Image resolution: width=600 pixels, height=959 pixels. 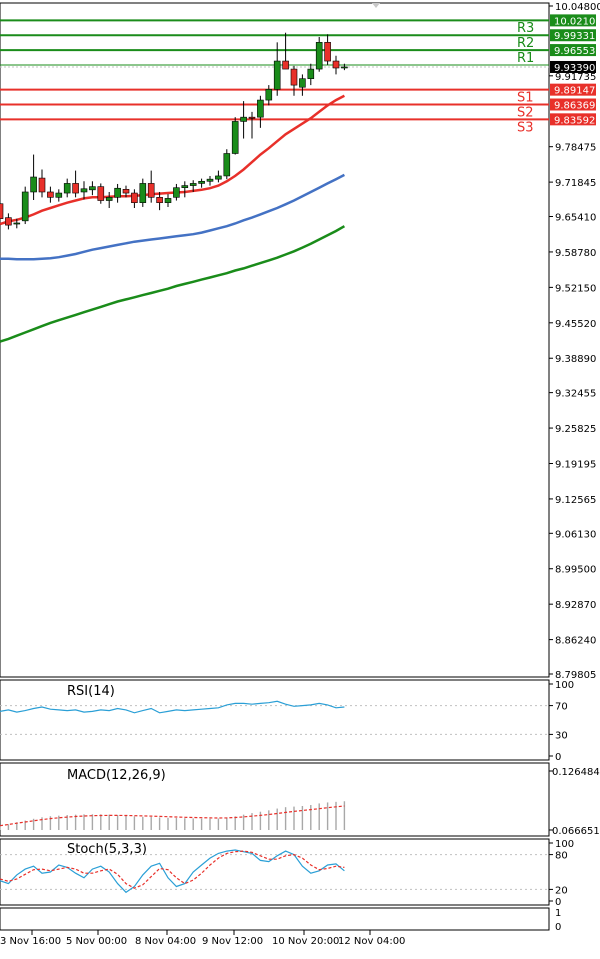 What do you see at coordinates (116, 775) in the screenshot?
I see `macd-title: MACD(12,26,9)` at bounding box center [116, 775].